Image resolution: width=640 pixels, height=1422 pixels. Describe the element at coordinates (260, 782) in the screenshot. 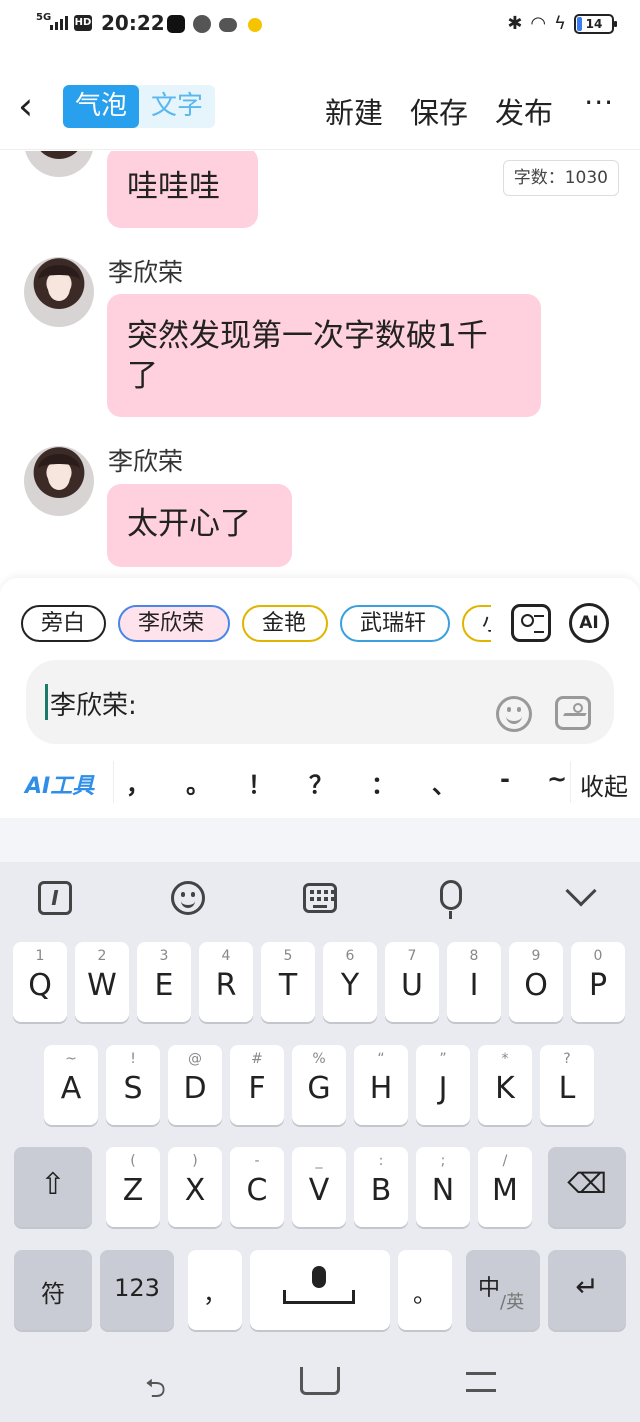

I see `punctuation-key: ！` at that location.